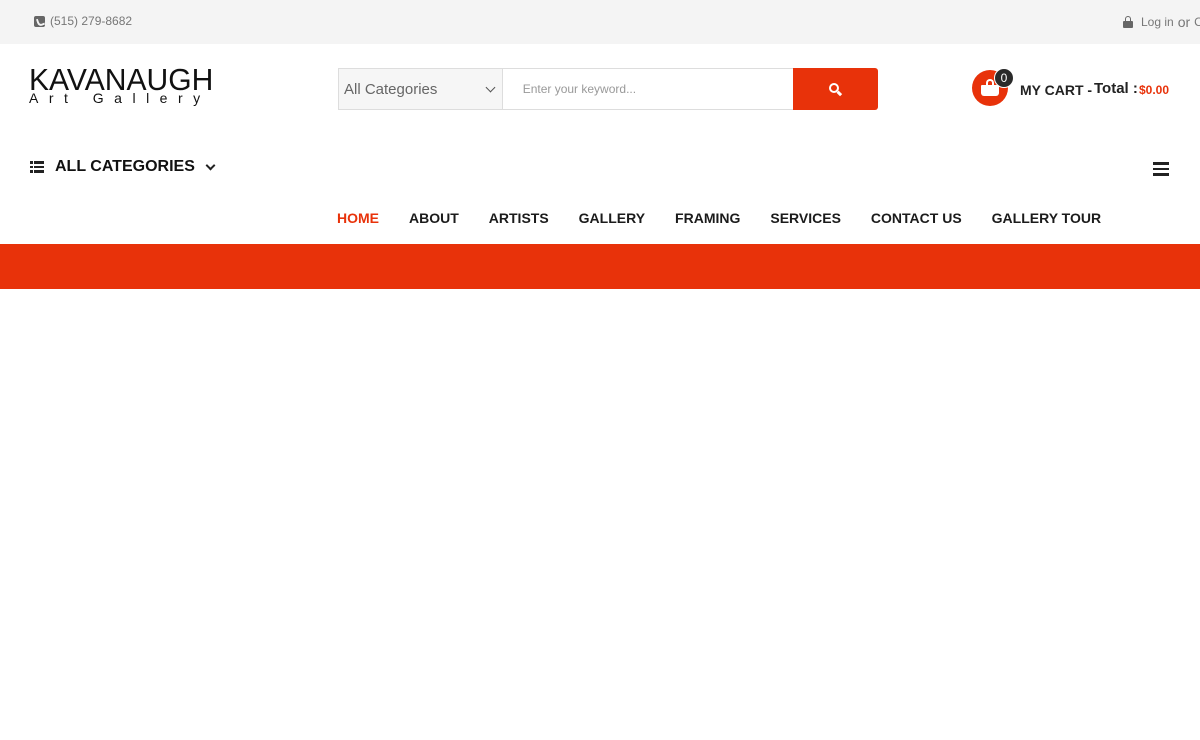  I want to click on list-icon, so click(37, 167).